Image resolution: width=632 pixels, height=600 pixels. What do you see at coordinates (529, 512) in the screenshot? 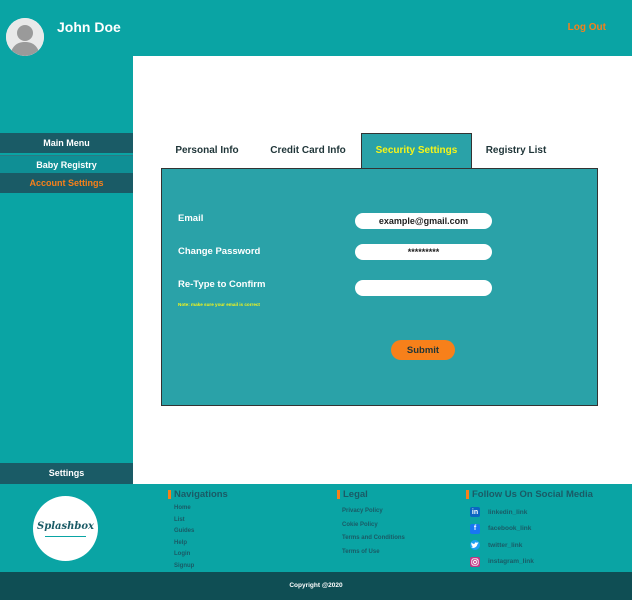
I see `social-link-linkedin: in linkedin_link` at bounding box center [529, 512].